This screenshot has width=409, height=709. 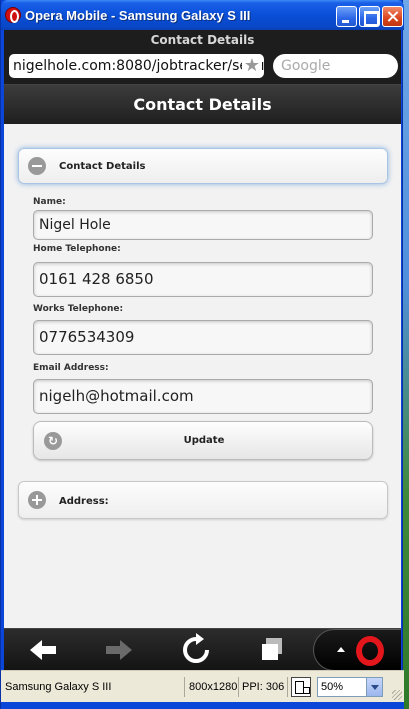 What do you see at coordinates (263, 687) in the screenshot?
I see `ppi-readout: PPI: 306` at bounding box center [263, 687].